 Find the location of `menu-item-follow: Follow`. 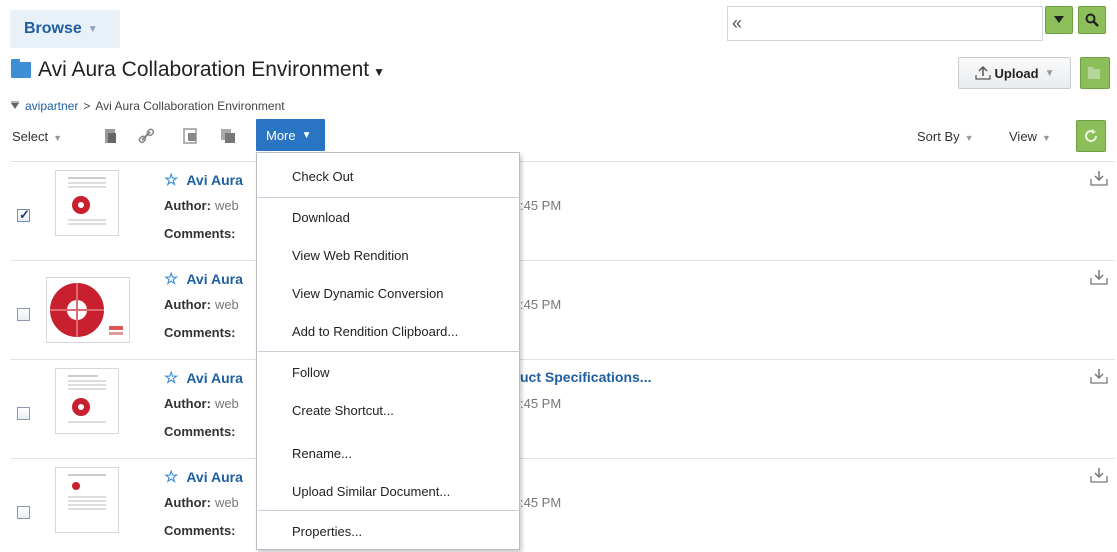

menu-item-follow: Follow is located at coordinates (388, 372).